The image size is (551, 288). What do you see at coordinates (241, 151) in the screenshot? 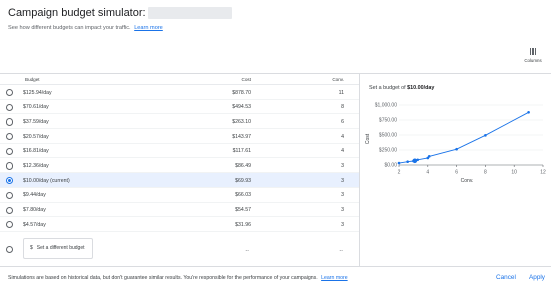
I see `cost-value: $117.61` at bounding box center [241, 151].